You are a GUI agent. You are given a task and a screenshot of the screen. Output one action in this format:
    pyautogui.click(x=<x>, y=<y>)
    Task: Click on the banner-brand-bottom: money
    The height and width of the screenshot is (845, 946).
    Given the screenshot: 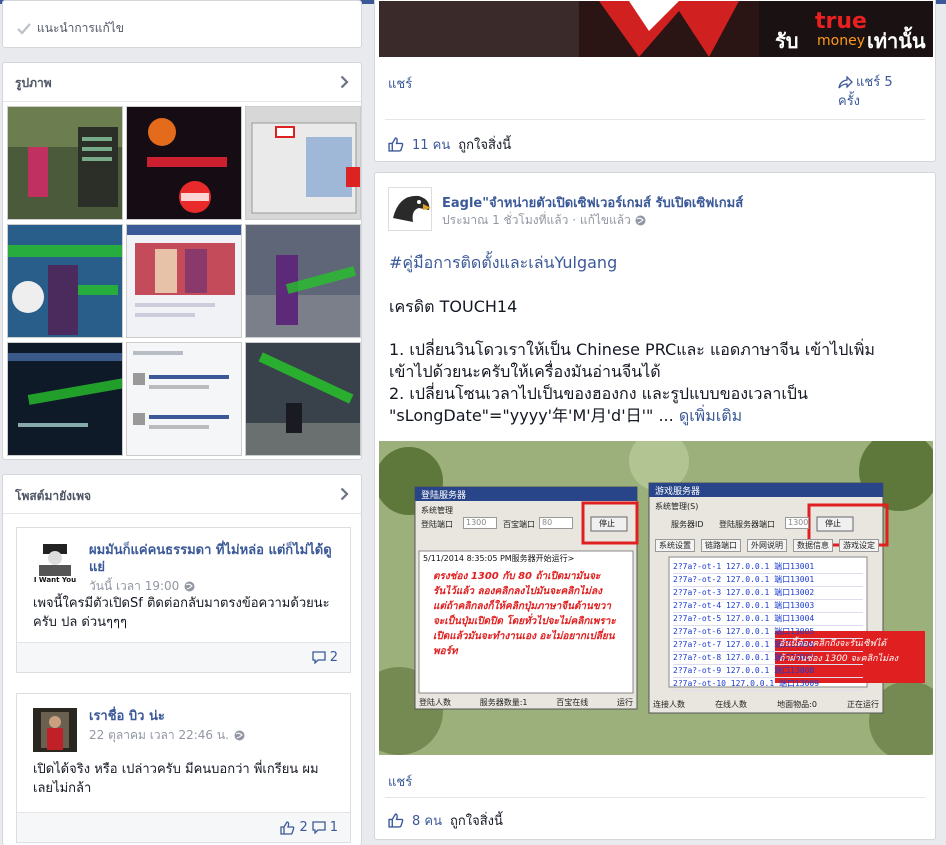 What is the action you would take?
    pyautogui.click(x=841, y=41)
    